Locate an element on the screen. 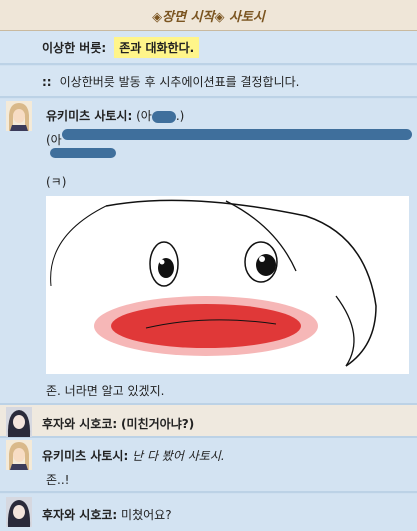 The height and width of the screenshot is (531, 417). message-text: (아.) is located at coordinates (160, 116).